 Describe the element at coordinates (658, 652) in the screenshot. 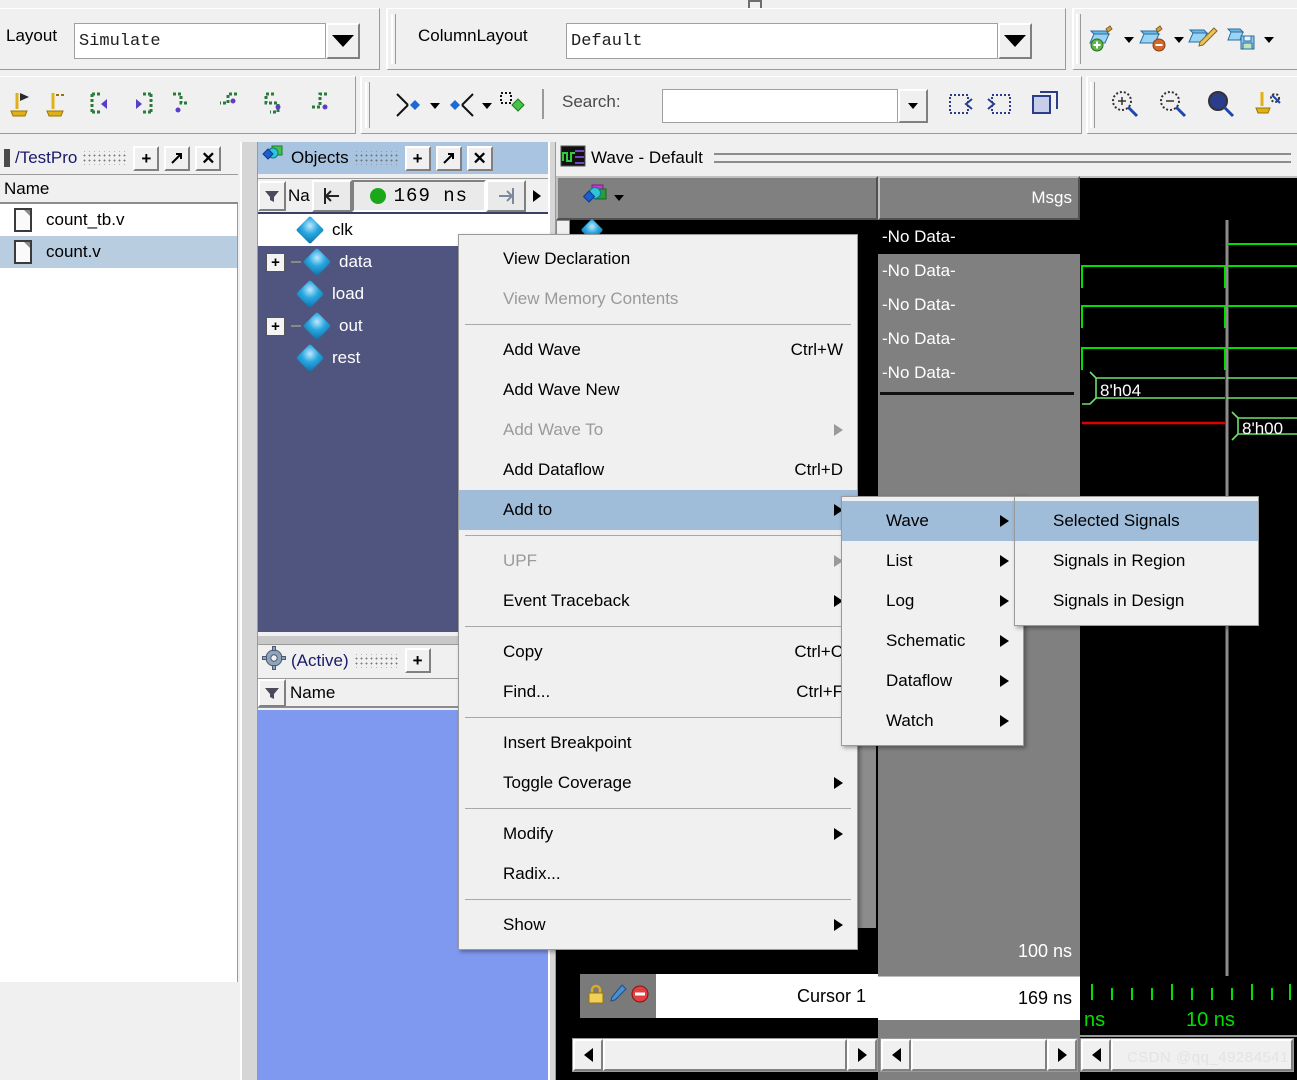

I see `menu-item-copy: Copy Ctrl+C` at that location.